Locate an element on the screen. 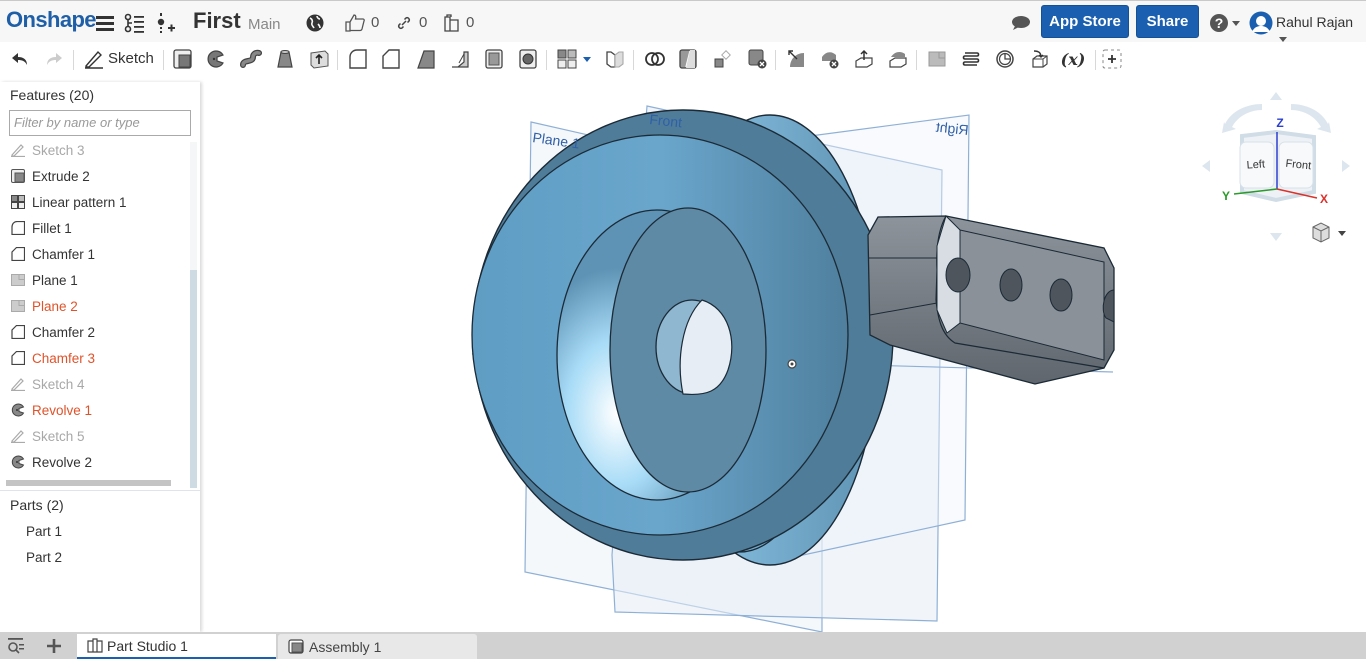  plane-icon is located at coordinates (937, 59).